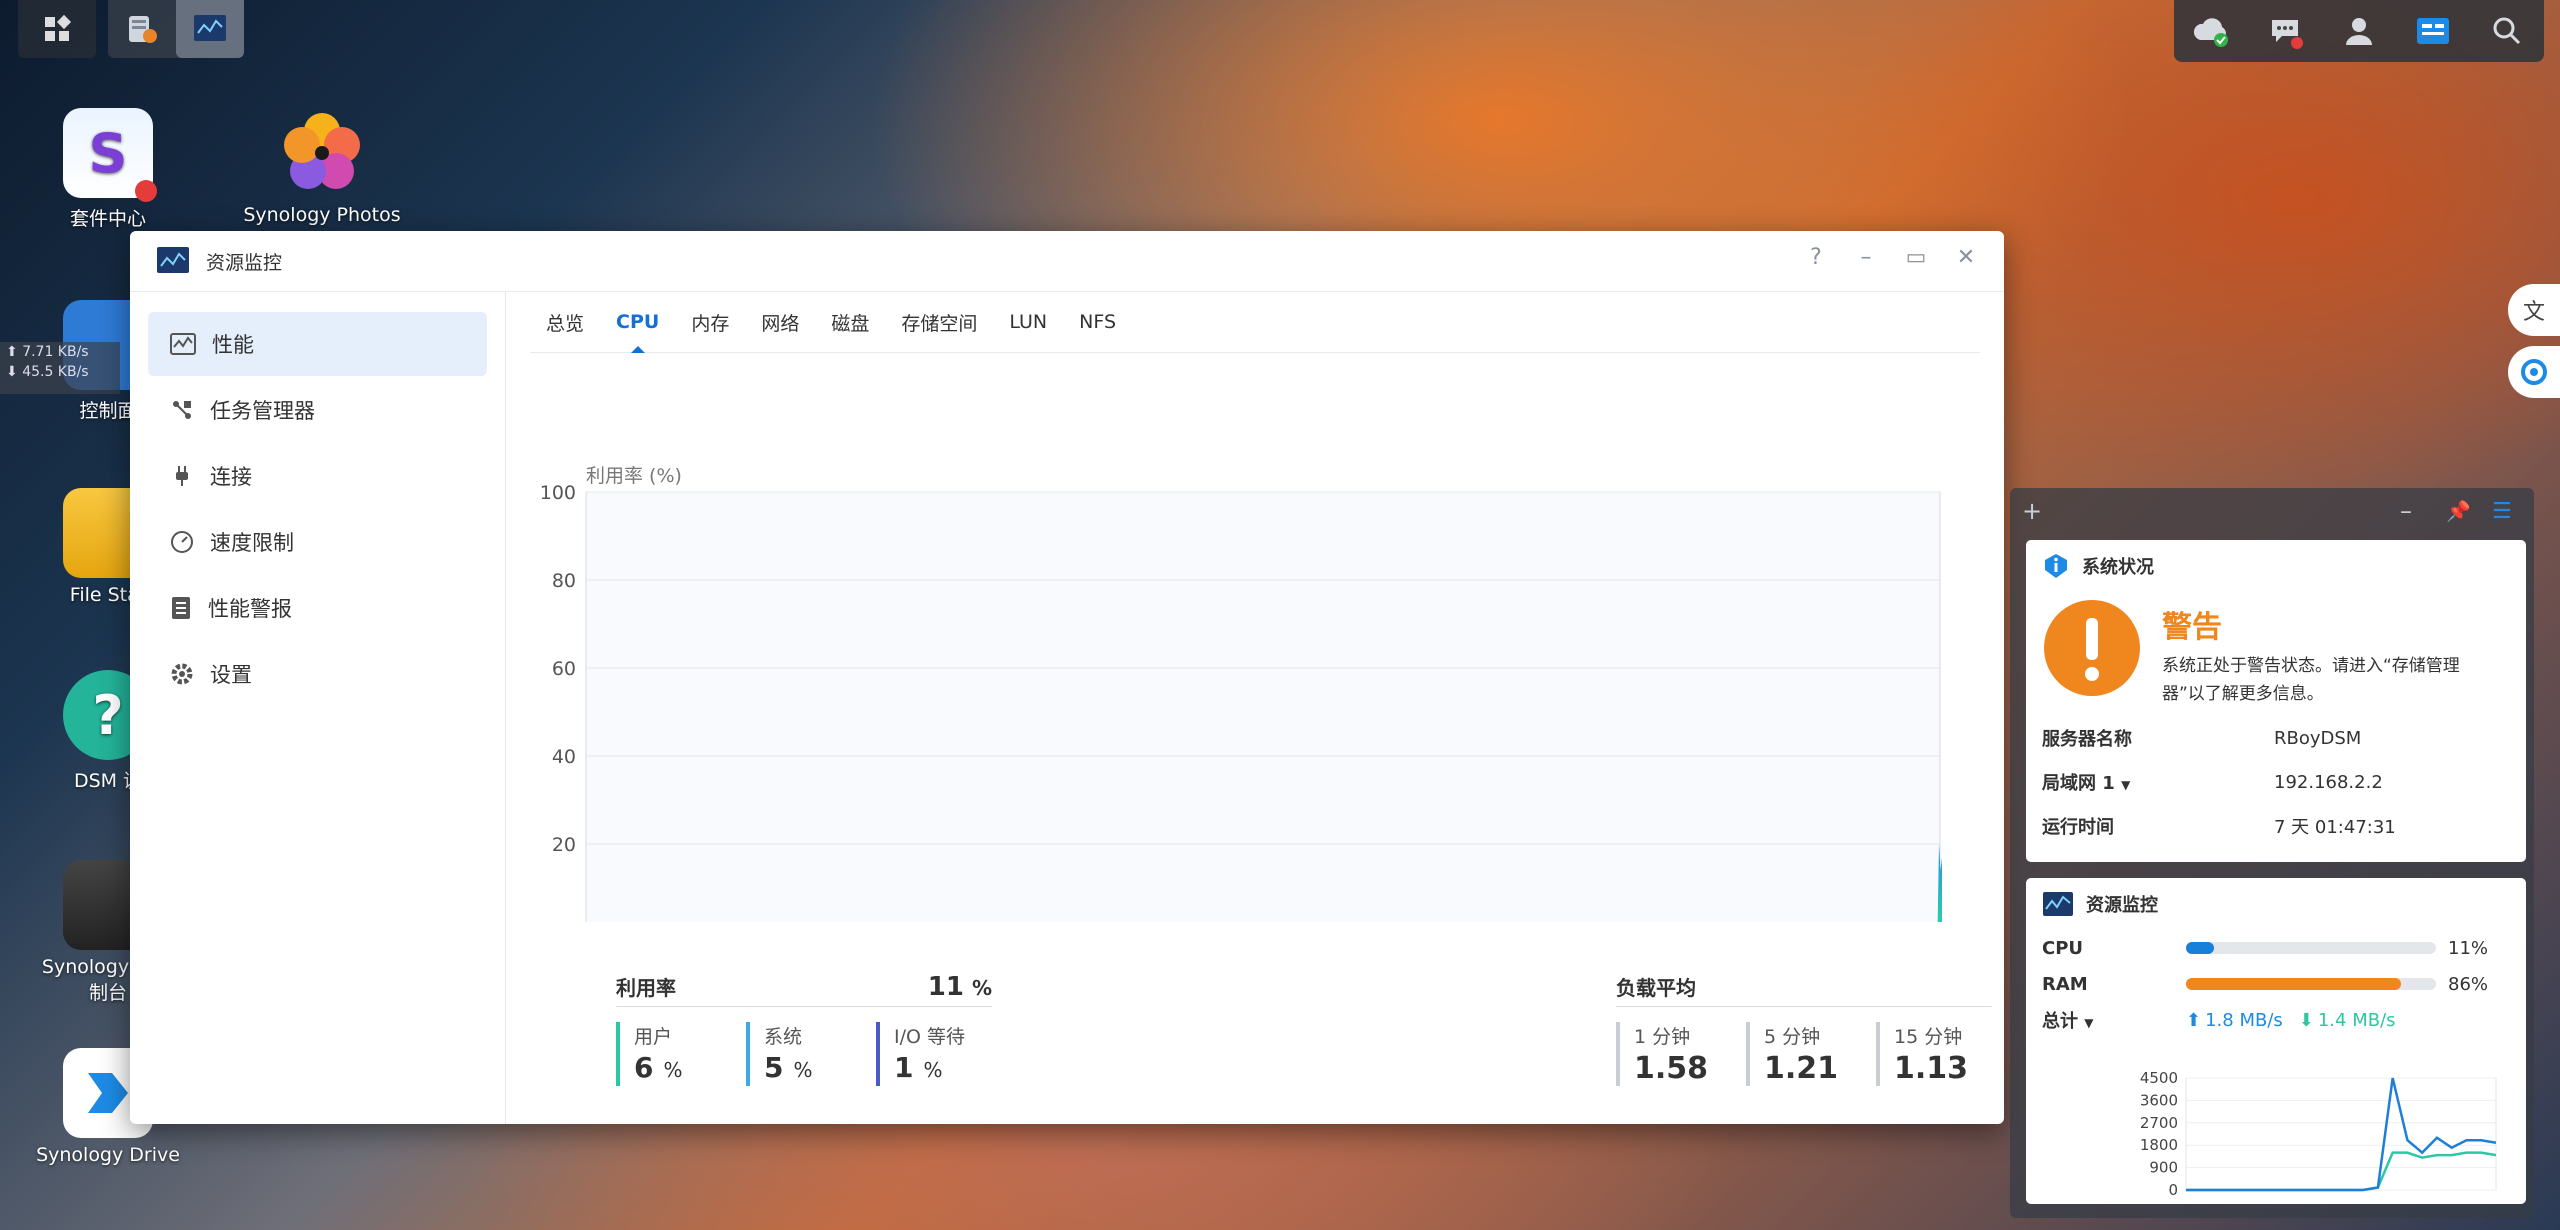 This screenshot has height=1230, width=2560. Describe the element at coordinates (981, 988) in the screenshot. I see `utilization-unit: %` at that location.